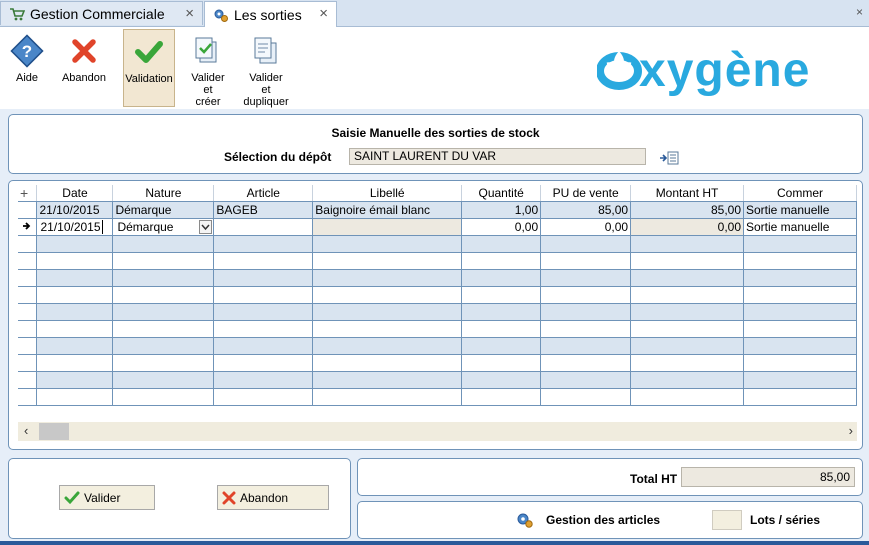  Describe the element at coordinates (263, 210) in the screenshot. I see `cell-article: BAGEB` at that location.